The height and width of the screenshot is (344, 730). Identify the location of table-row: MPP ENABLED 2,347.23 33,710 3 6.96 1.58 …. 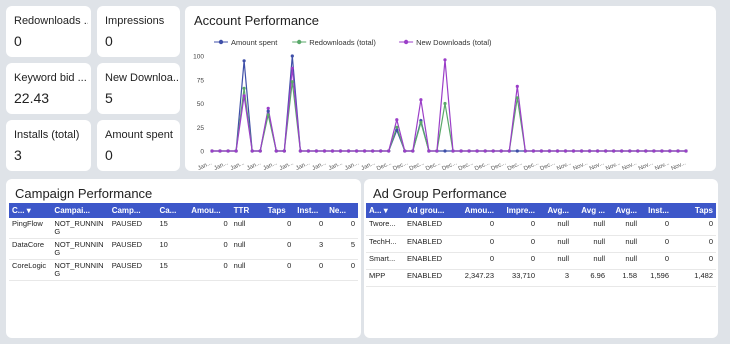
(541, 278).